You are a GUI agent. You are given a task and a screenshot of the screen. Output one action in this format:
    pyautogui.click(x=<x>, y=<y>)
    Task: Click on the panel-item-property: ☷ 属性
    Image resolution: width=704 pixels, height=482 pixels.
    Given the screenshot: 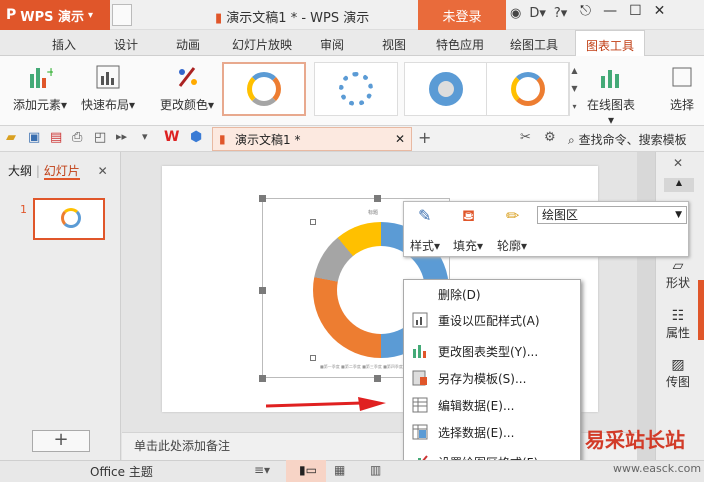 What is the action you would take?
    pyautogui.click(x=678, y=324)
    